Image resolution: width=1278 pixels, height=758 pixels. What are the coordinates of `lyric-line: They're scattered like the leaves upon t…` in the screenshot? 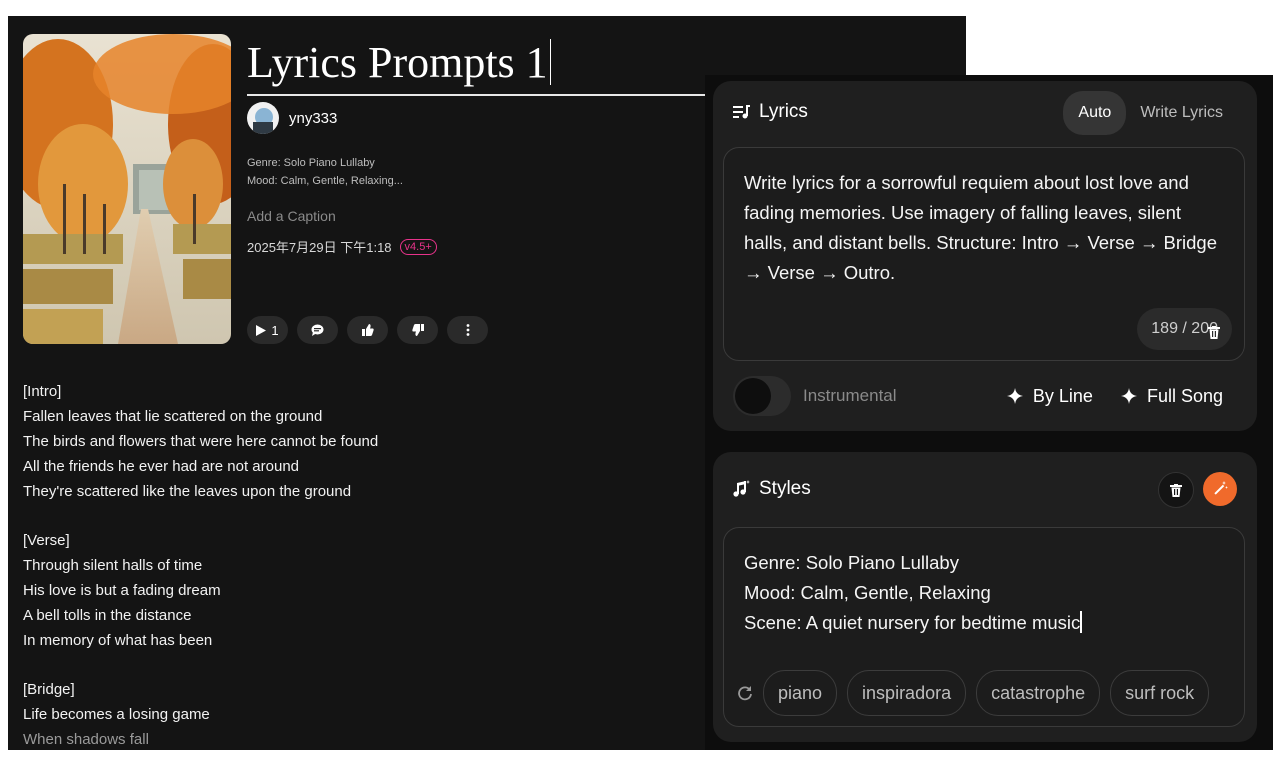 It's located at (187, 491).